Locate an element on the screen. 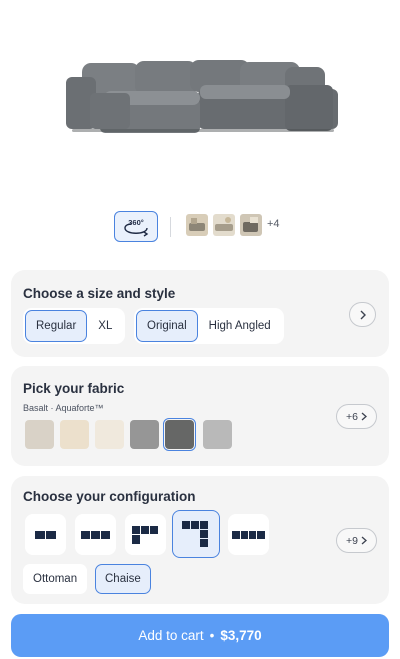 This screenshot has width=400, height=659. config-option-sofa is located at coordinates (95, 534).